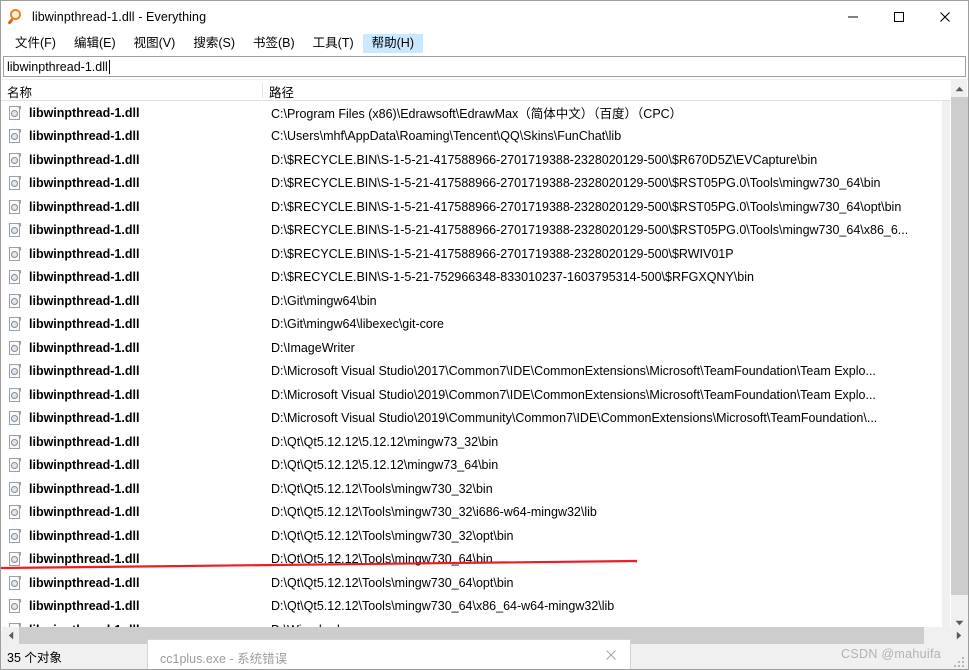  Describe the element at coordinates (615, 90) in the screenshot. I see `column-header-path: 路径` at that location.